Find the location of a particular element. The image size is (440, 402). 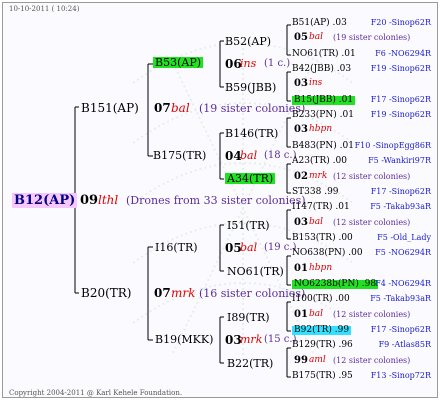

ancestor-line: F9 -Atlas85R is located at coordinates (404, 344).